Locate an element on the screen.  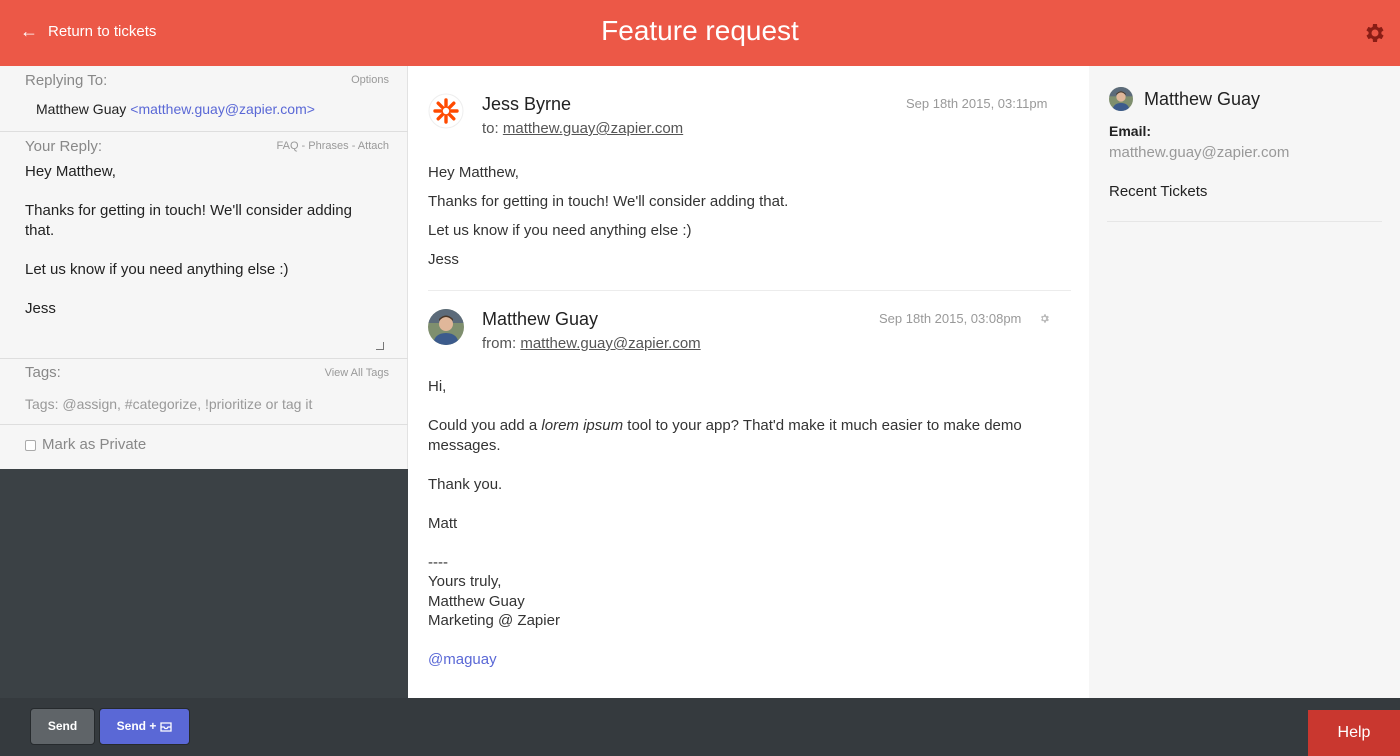
recipient: Matthew Guay <matthew.guay@zapier.com> is located at coordinates (175, 109).